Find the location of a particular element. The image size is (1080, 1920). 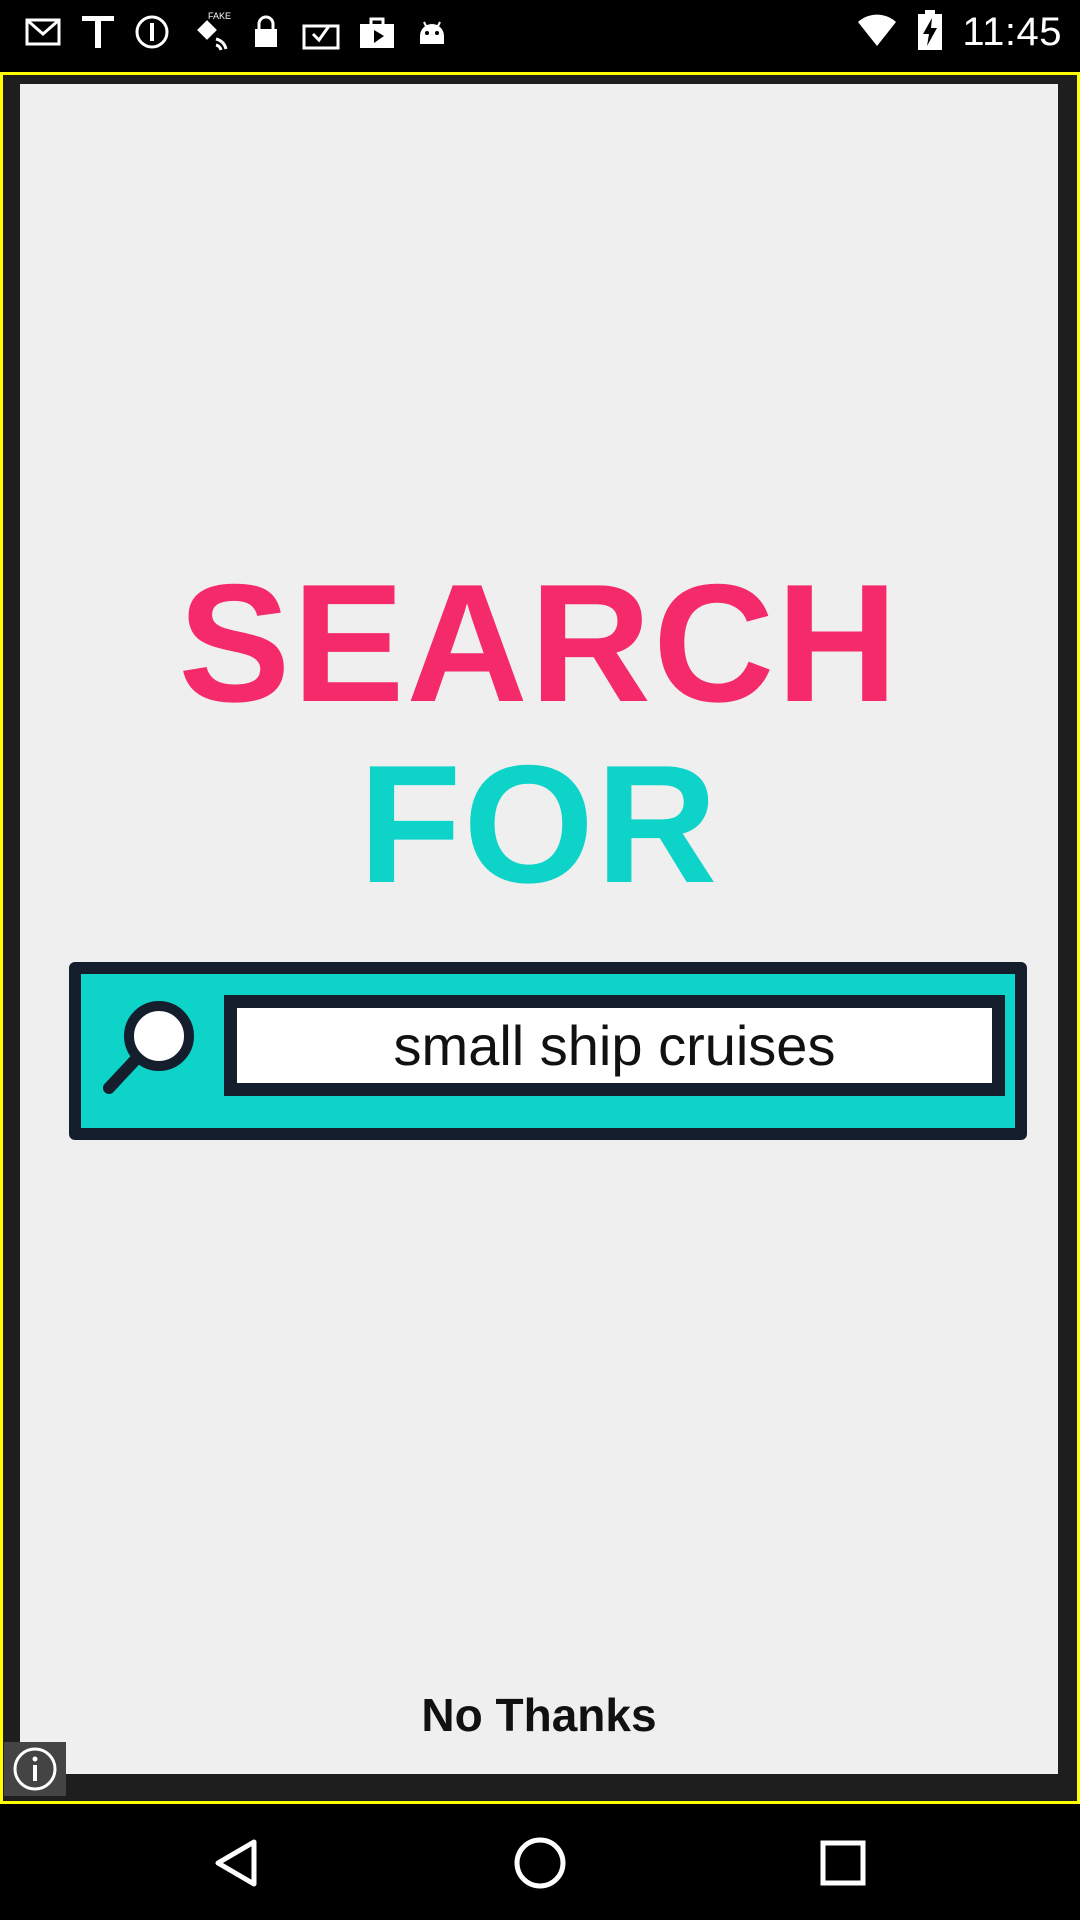

gmail-icon is located at coordinates (44, 32).